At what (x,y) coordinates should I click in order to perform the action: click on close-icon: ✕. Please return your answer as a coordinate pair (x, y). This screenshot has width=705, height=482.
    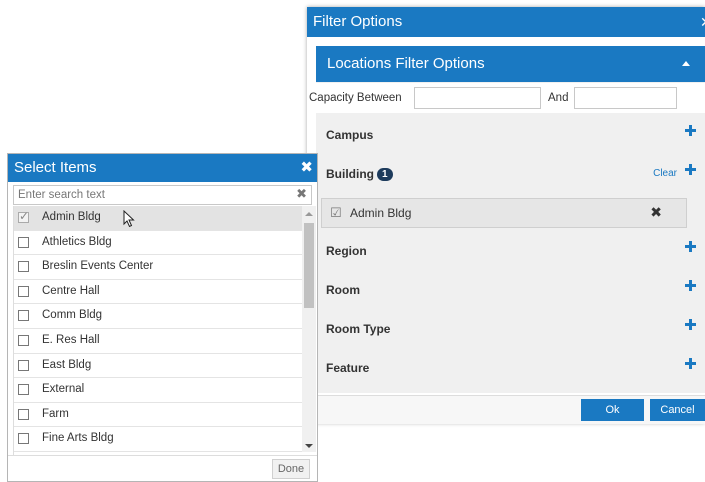
    Looking at the image, I should click on (702, 22).